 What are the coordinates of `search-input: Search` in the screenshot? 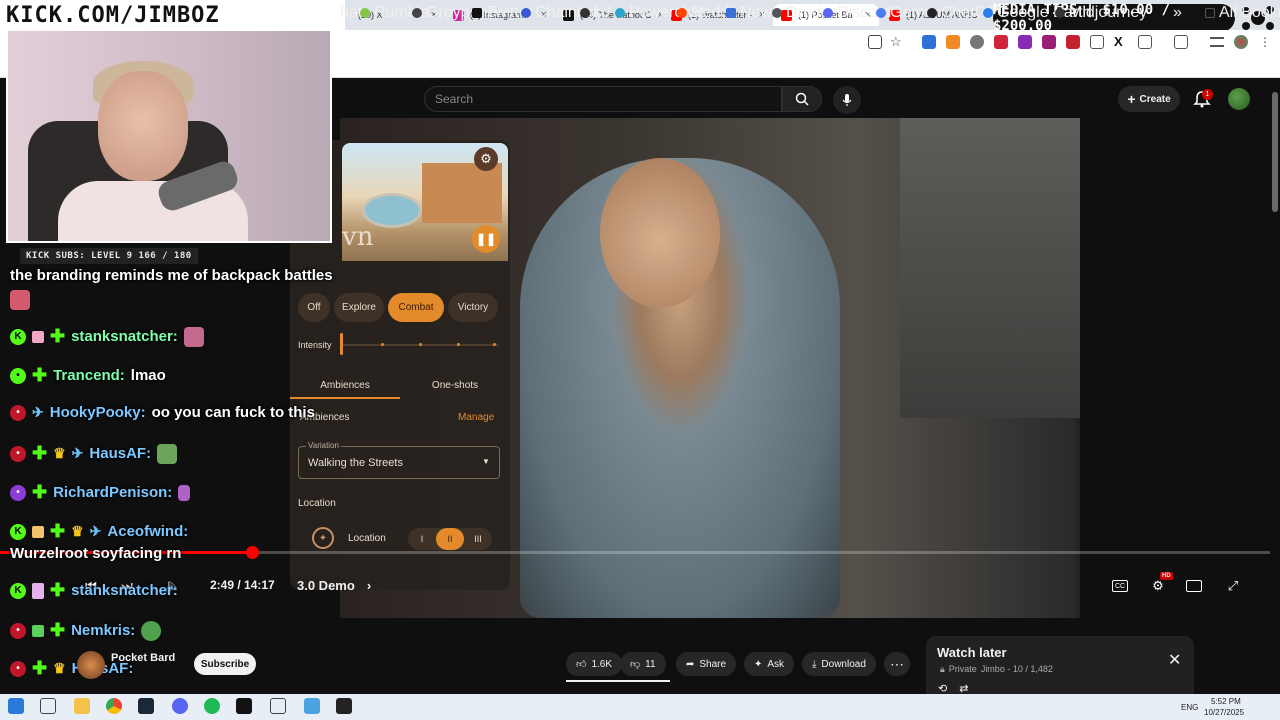 It's located at (603, 99).